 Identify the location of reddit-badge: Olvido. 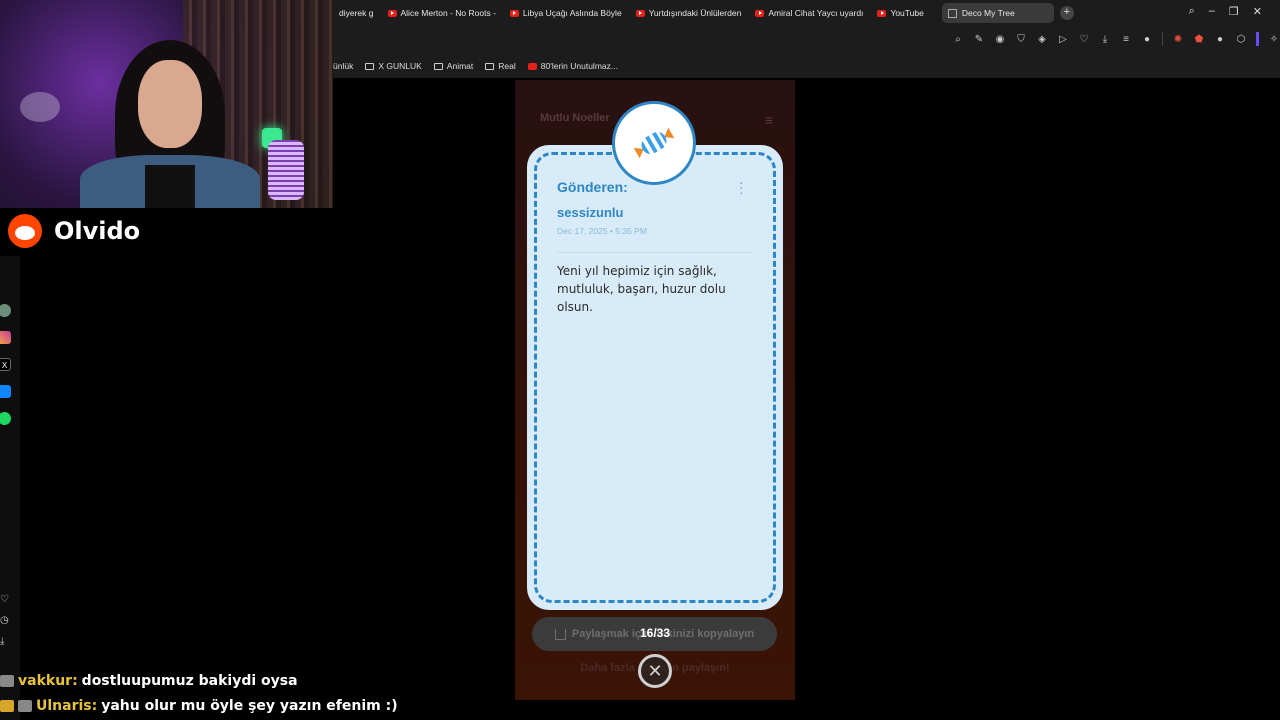
(75, 231).